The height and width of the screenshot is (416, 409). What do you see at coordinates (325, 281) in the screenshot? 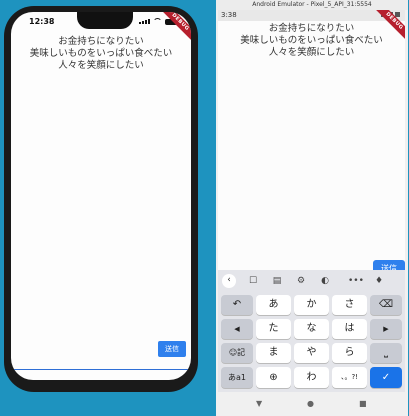
I see `palette-icon: ◐` at bounding box center [325, 281].